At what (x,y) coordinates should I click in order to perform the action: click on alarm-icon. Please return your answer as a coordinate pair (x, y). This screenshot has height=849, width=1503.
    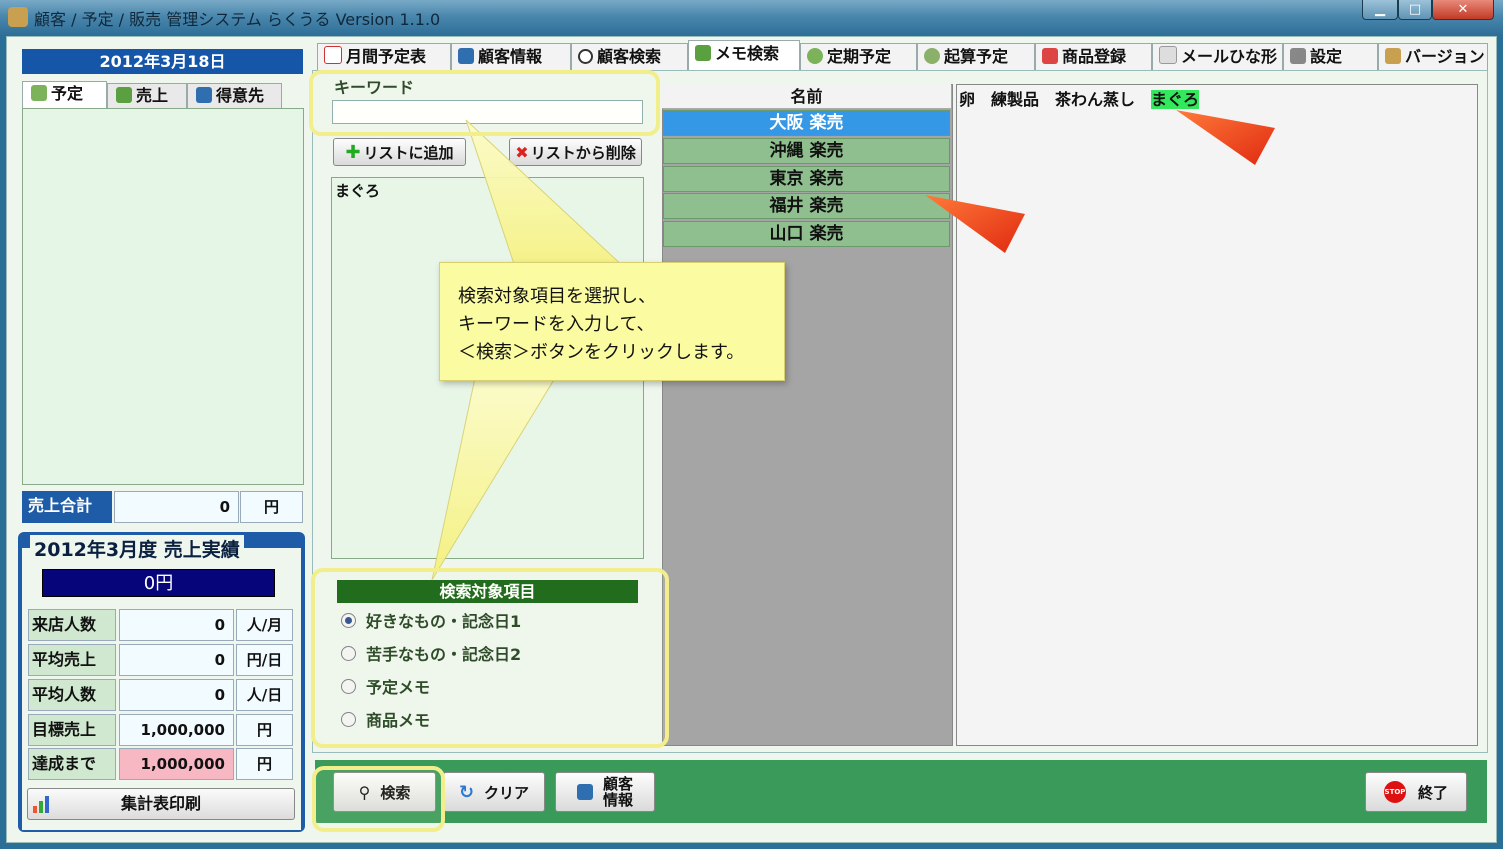
    Looking at the image, I should click on (932, 56).